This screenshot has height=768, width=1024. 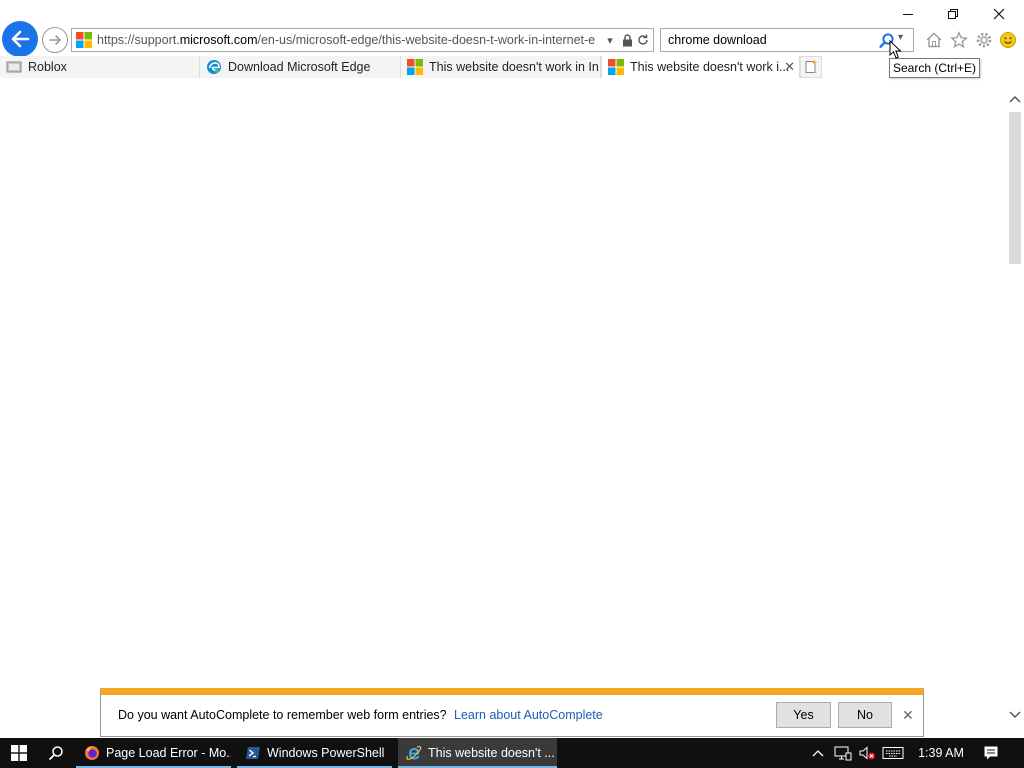 What do you see at coordinates (610, 40) in the screenshot?
I see `address-dropdown-icon: ▾` at bounding box center [610, 40].